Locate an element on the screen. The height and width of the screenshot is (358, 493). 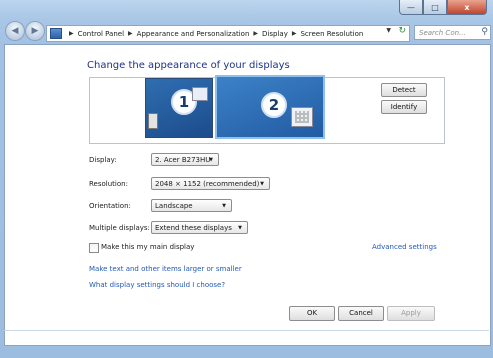
orientation-select: Landscape ▼ is located at coordinates (191, 205).